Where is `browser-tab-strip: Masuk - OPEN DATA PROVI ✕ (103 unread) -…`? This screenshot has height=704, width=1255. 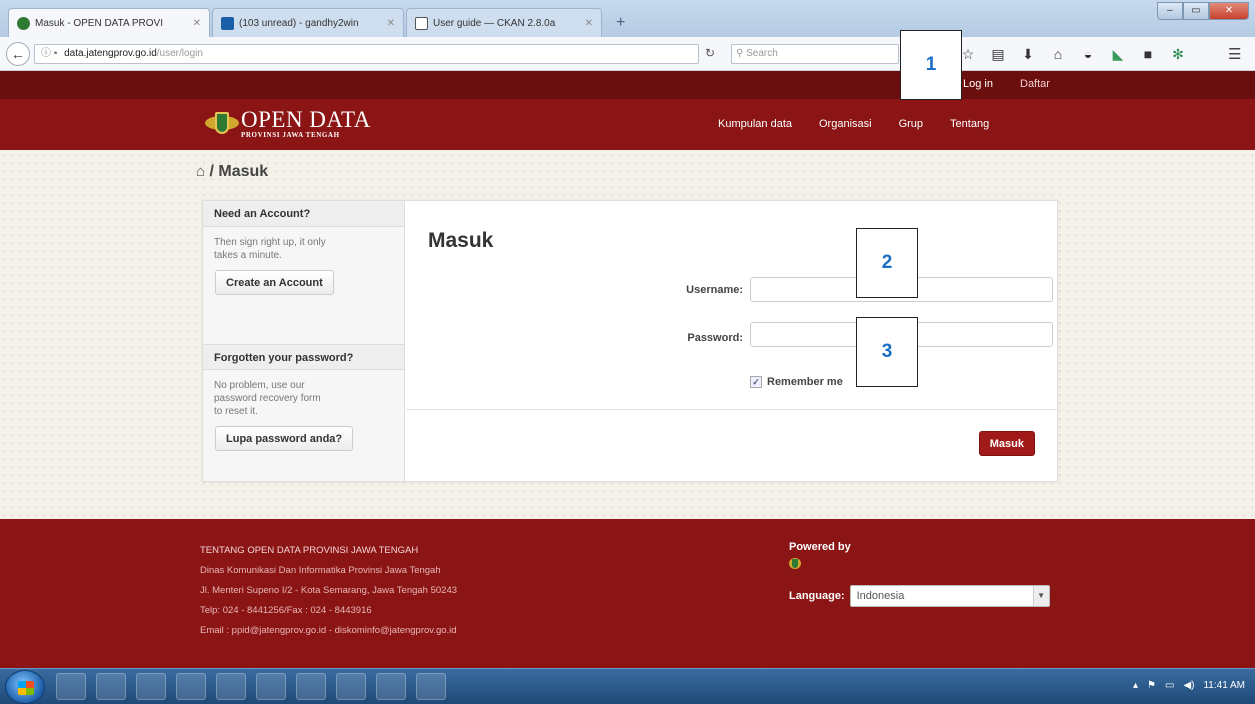 browser-tab-strip: Masuk - OPEN DATA PROVI ✕ (103 unread) -… is located at coordinates (627, 18).